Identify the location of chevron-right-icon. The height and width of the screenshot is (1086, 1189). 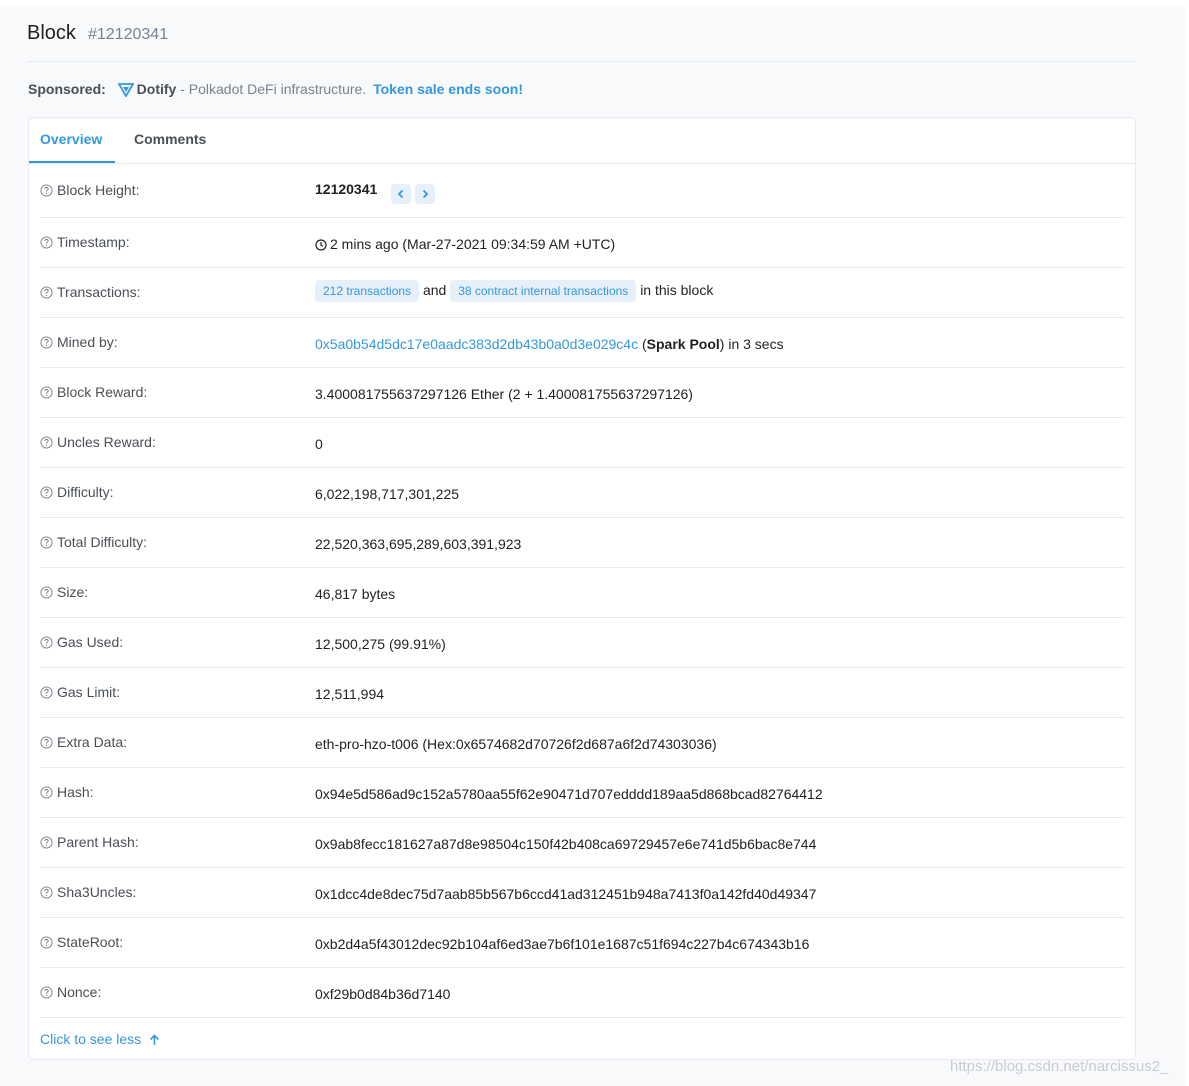
(426, 194).